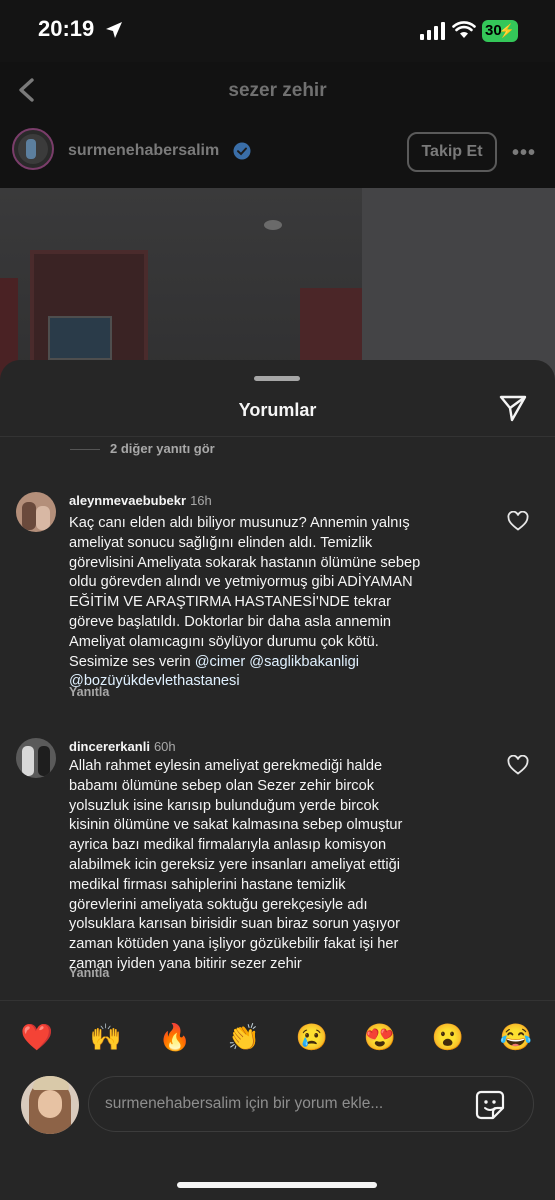 The width and height of the screenshot is (555, 1200). What do you see at coordinates (201, 500) in the screenshot?
I see `comment-time: 16h` at bounding box center [201, 500].